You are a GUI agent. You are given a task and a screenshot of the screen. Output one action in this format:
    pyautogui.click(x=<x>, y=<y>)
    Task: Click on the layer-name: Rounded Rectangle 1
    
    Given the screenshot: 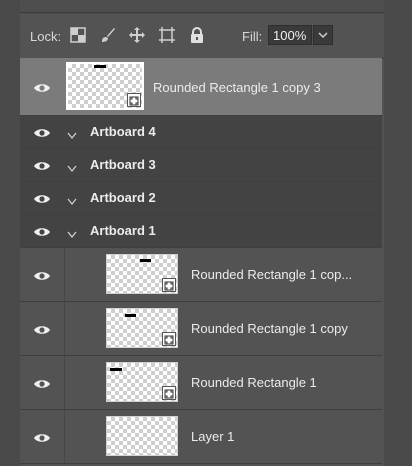 What is the action you would take?
    pyautogui.click(x=254, y=382)
    